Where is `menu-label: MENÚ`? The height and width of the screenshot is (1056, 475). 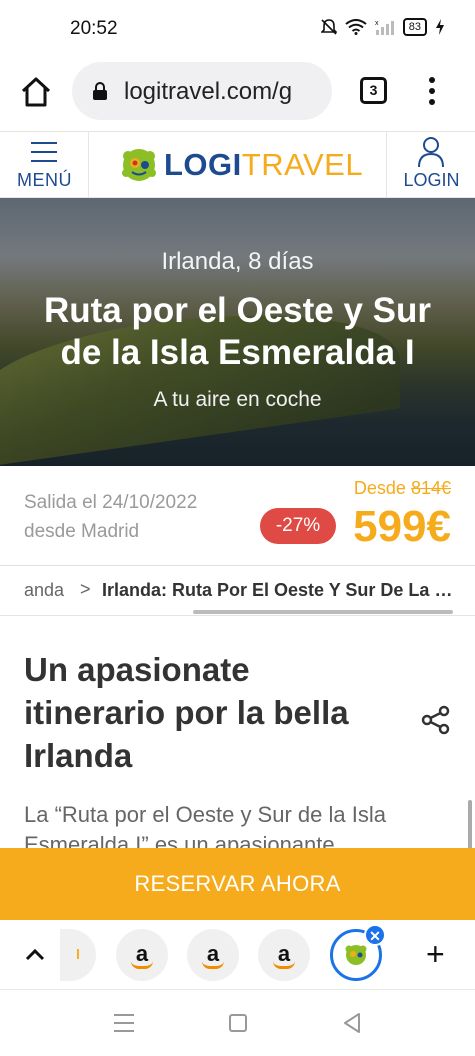 menu-label: MENÚ is located at coordinates (44, 180).